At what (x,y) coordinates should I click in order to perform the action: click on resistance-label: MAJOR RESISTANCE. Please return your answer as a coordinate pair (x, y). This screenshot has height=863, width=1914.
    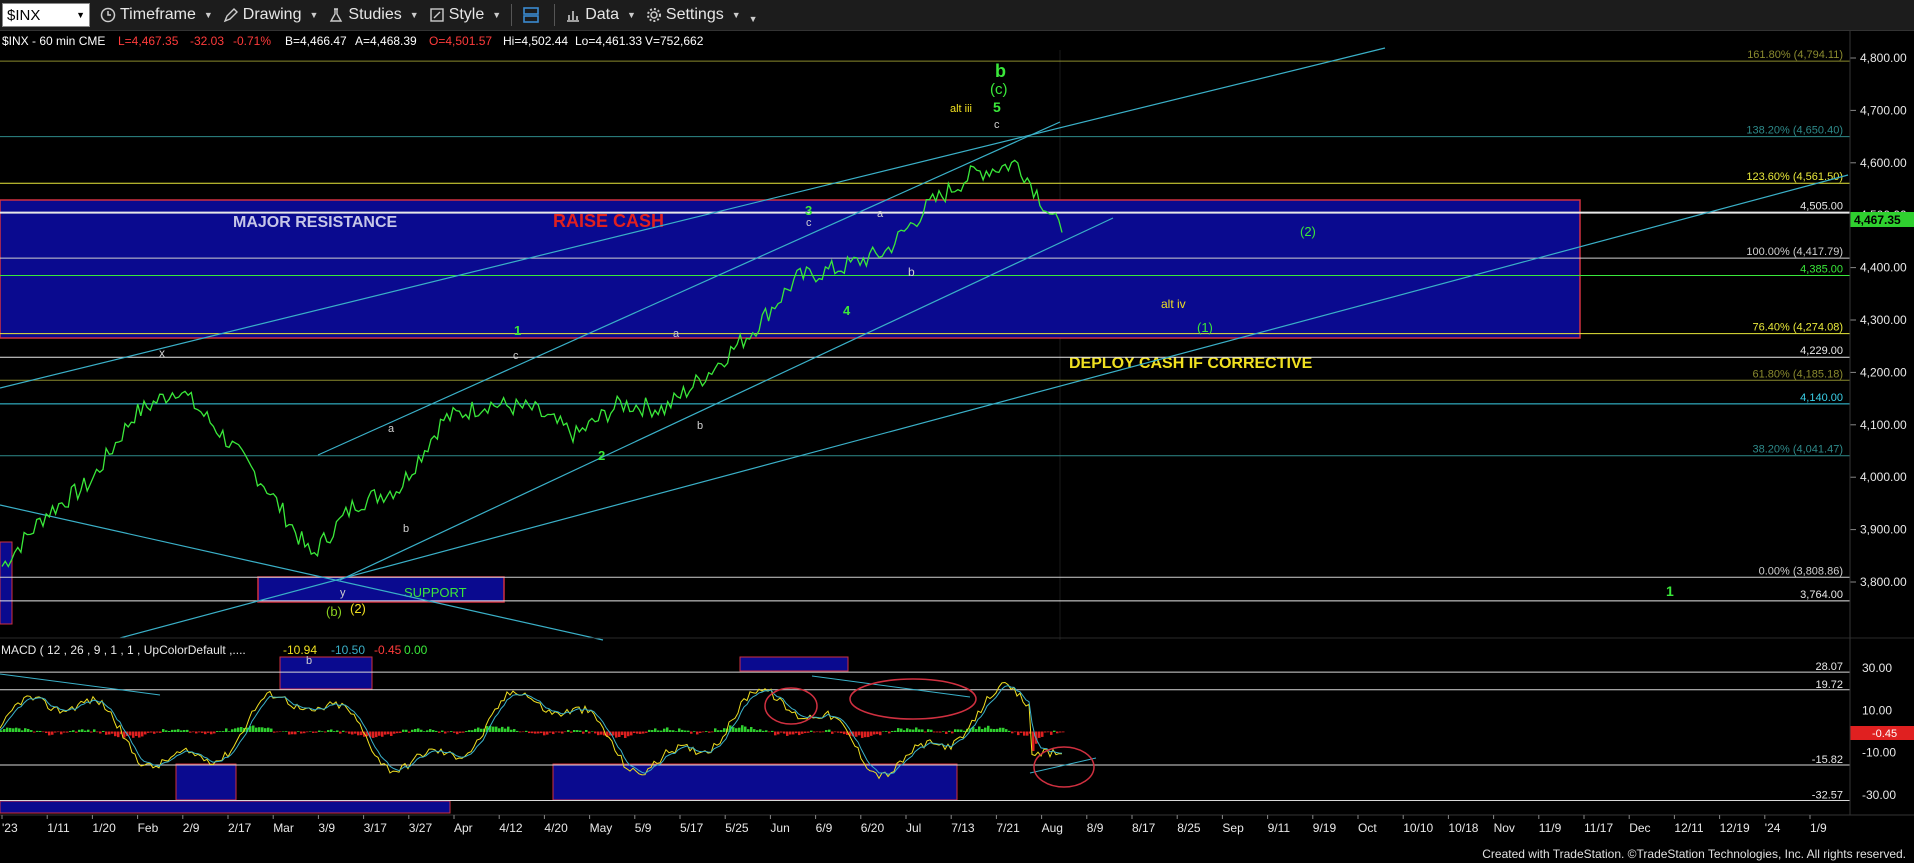
    Looking at the image, I should click on (315, 222).